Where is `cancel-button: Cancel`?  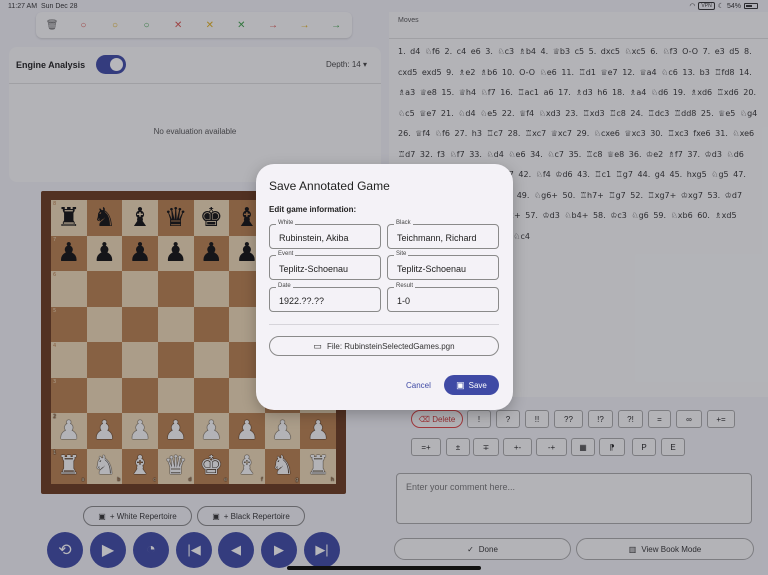
cancel-button: Cancel is located at coordinates (418, 385).